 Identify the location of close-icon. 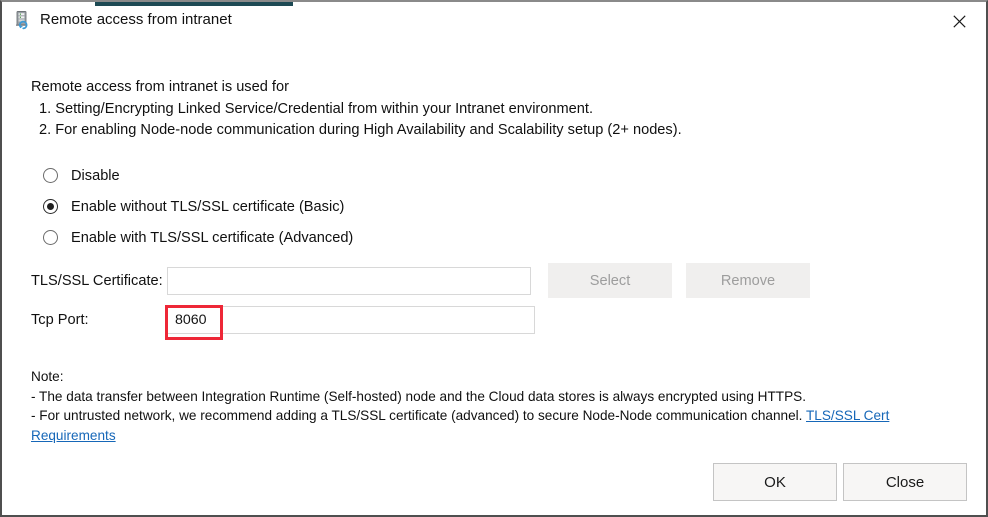
(959, 21).